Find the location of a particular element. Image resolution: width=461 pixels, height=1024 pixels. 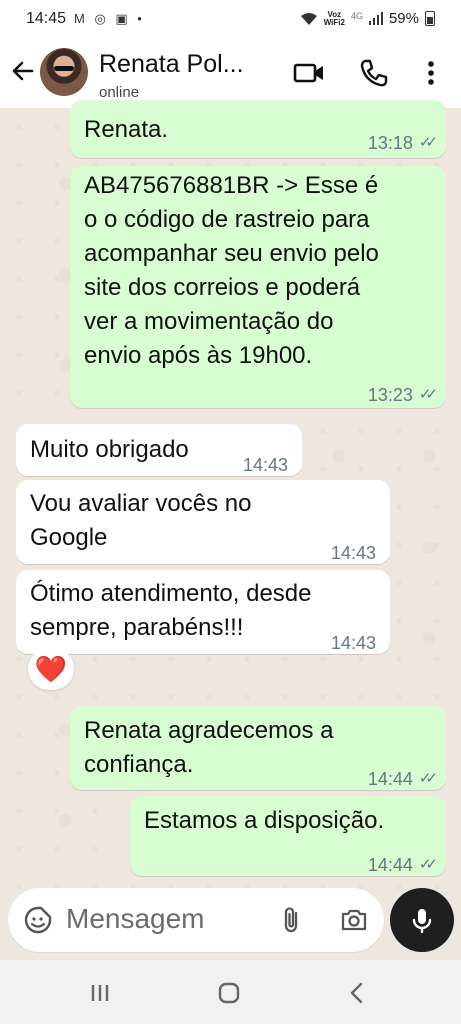

battery-icon is located at coordinates (430, 18).